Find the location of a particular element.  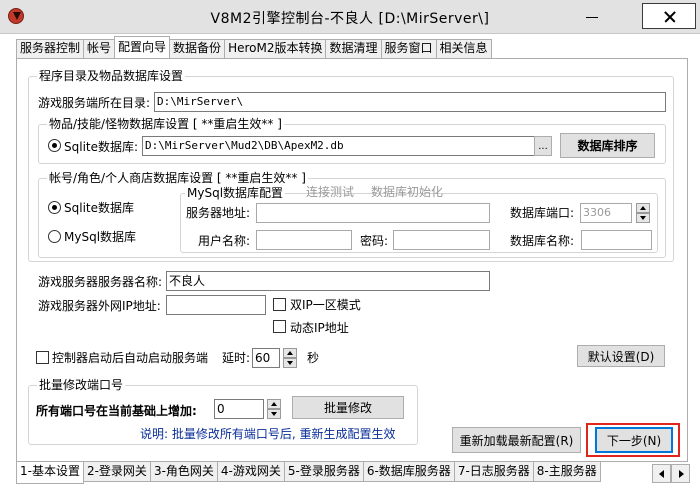

tab-database-server: 6-数据库服务器 is located at coordinates (408, 472).